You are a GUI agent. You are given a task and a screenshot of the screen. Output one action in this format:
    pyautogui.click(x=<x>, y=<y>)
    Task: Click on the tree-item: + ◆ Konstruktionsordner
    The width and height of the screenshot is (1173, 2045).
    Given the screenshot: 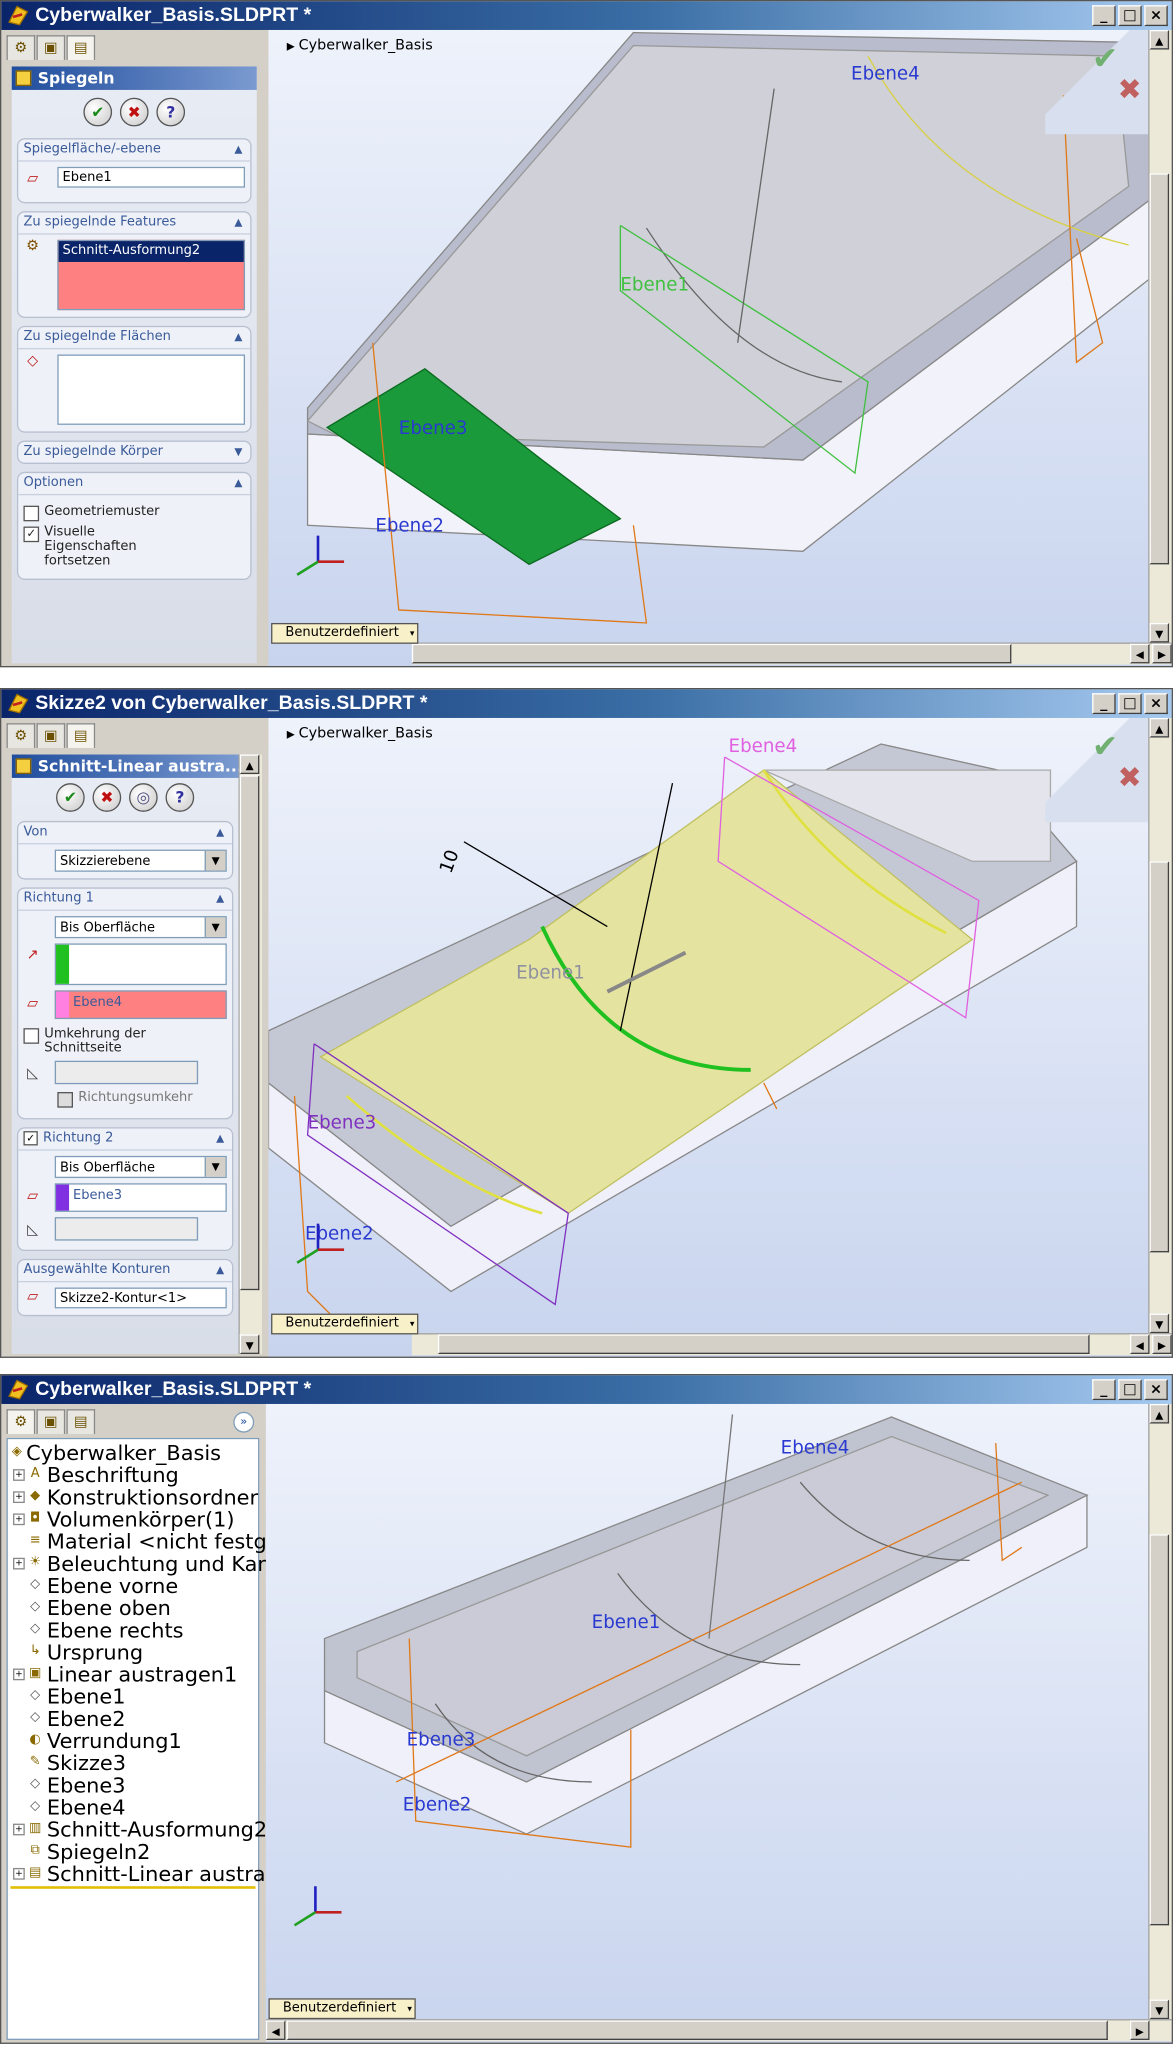 What is the action you would take?
    pyautogui.click(x=133, y=1497)
    